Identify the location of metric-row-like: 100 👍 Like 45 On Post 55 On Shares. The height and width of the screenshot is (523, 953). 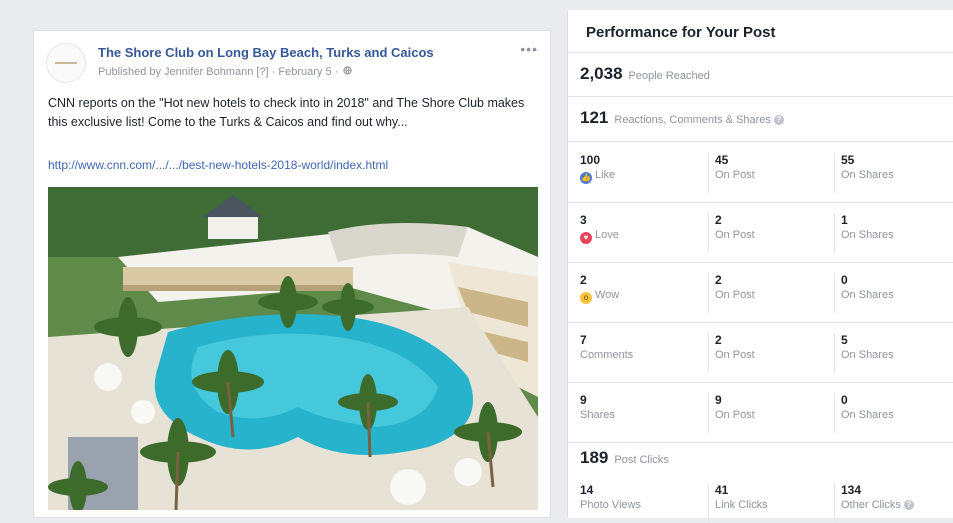
(760, 172).